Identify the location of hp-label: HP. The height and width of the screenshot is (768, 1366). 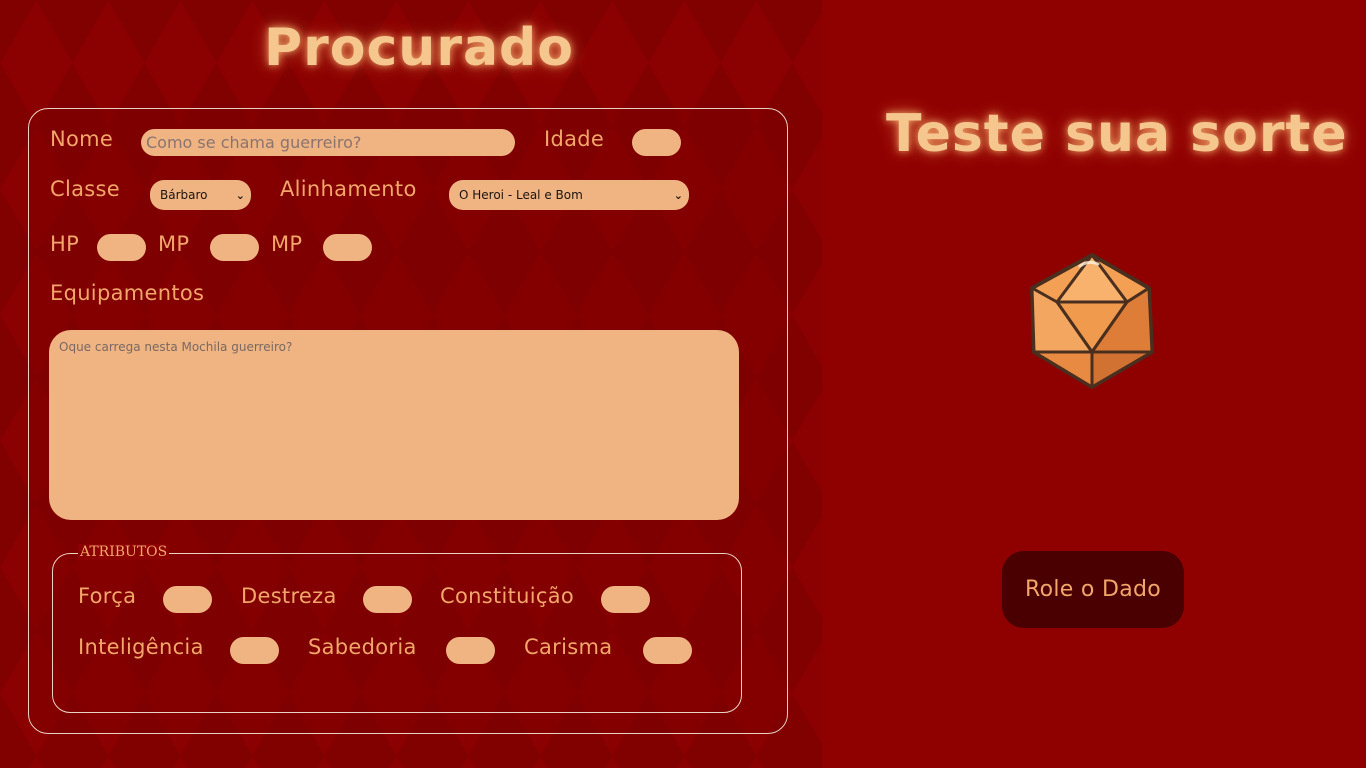
(65, 244).